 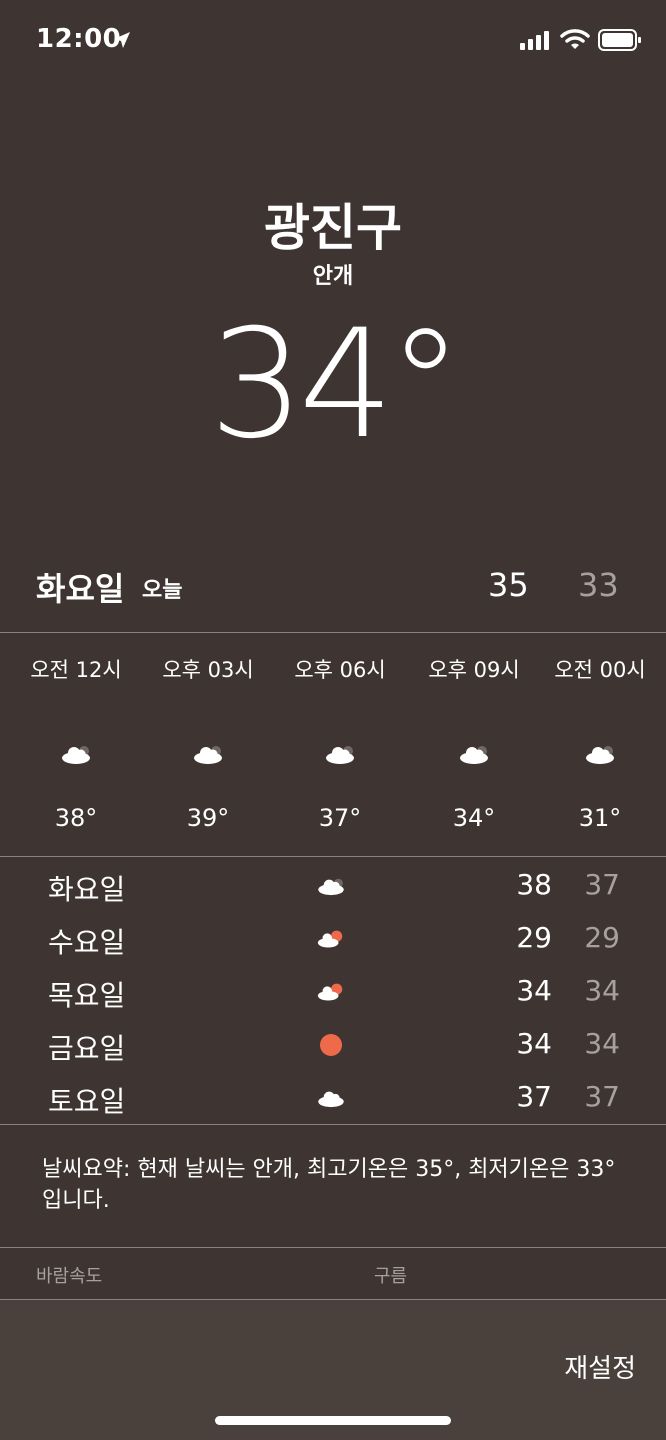 I want to click on hour-time: 오후 03시, so click(x=208, y=670).